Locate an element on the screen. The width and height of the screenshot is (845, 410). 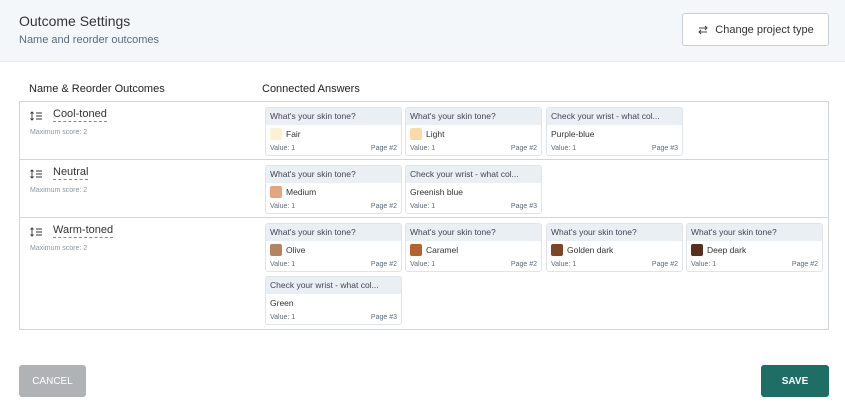
save-button: SAVE is located at coordinates (795, 381).